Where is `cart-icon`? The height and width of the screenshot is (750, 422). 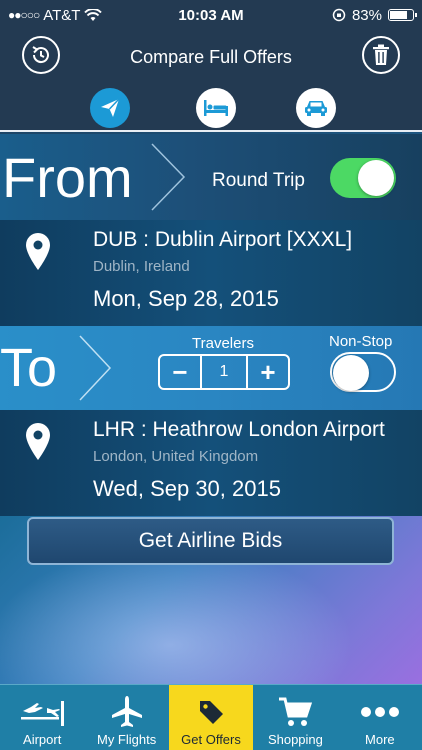
cart-icon is located at coordinates (296, 711).